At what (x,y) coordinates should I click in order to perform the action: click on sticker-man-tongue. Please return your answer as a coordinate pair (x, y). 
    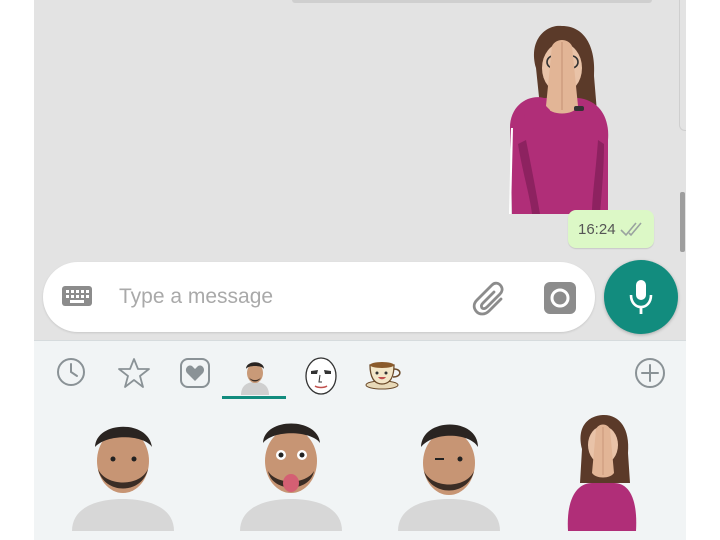
    Looking at the image, I should click on (291, 472).